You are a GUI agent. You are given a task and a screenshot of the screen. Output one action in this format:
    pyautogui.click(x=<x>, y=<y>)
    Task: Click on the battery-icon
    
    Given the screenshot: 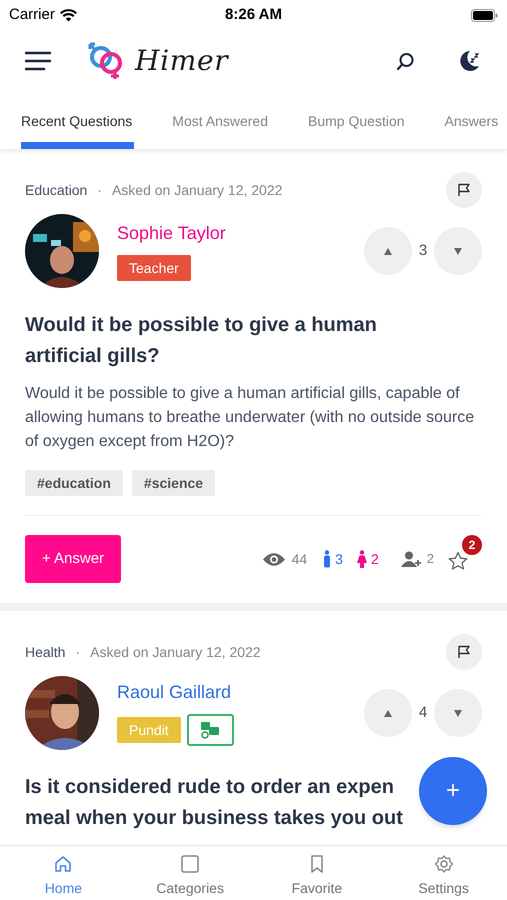 What is the action you would take?
    pyautogui.click(x=484, y=15)
    